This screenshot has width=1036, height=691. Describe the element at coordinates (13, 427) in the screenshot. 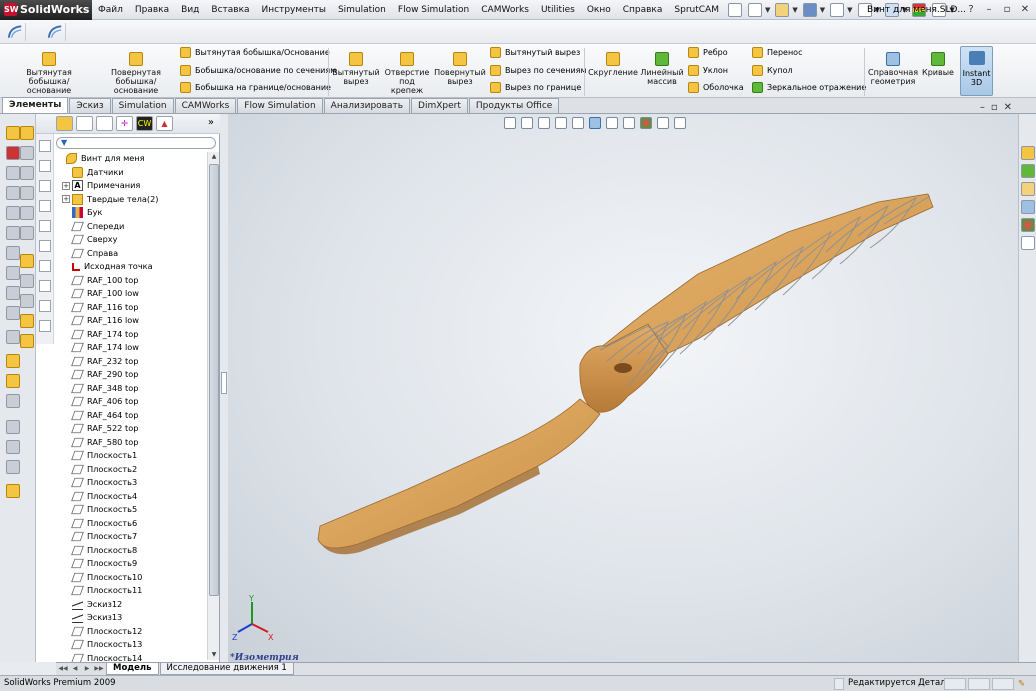

I see `move-face-icon` at that location.